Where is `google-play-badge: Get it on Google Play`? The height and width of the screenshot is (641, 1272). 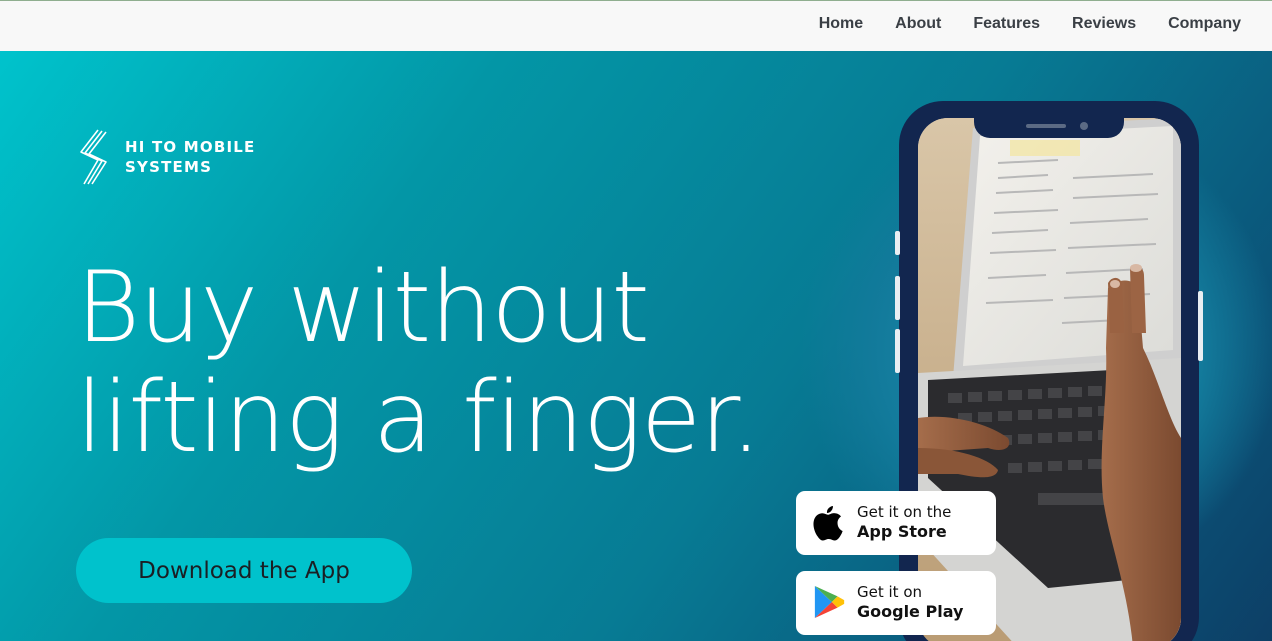
google-play-badge: Get it on Google Play is located at coordinates (896, 603).